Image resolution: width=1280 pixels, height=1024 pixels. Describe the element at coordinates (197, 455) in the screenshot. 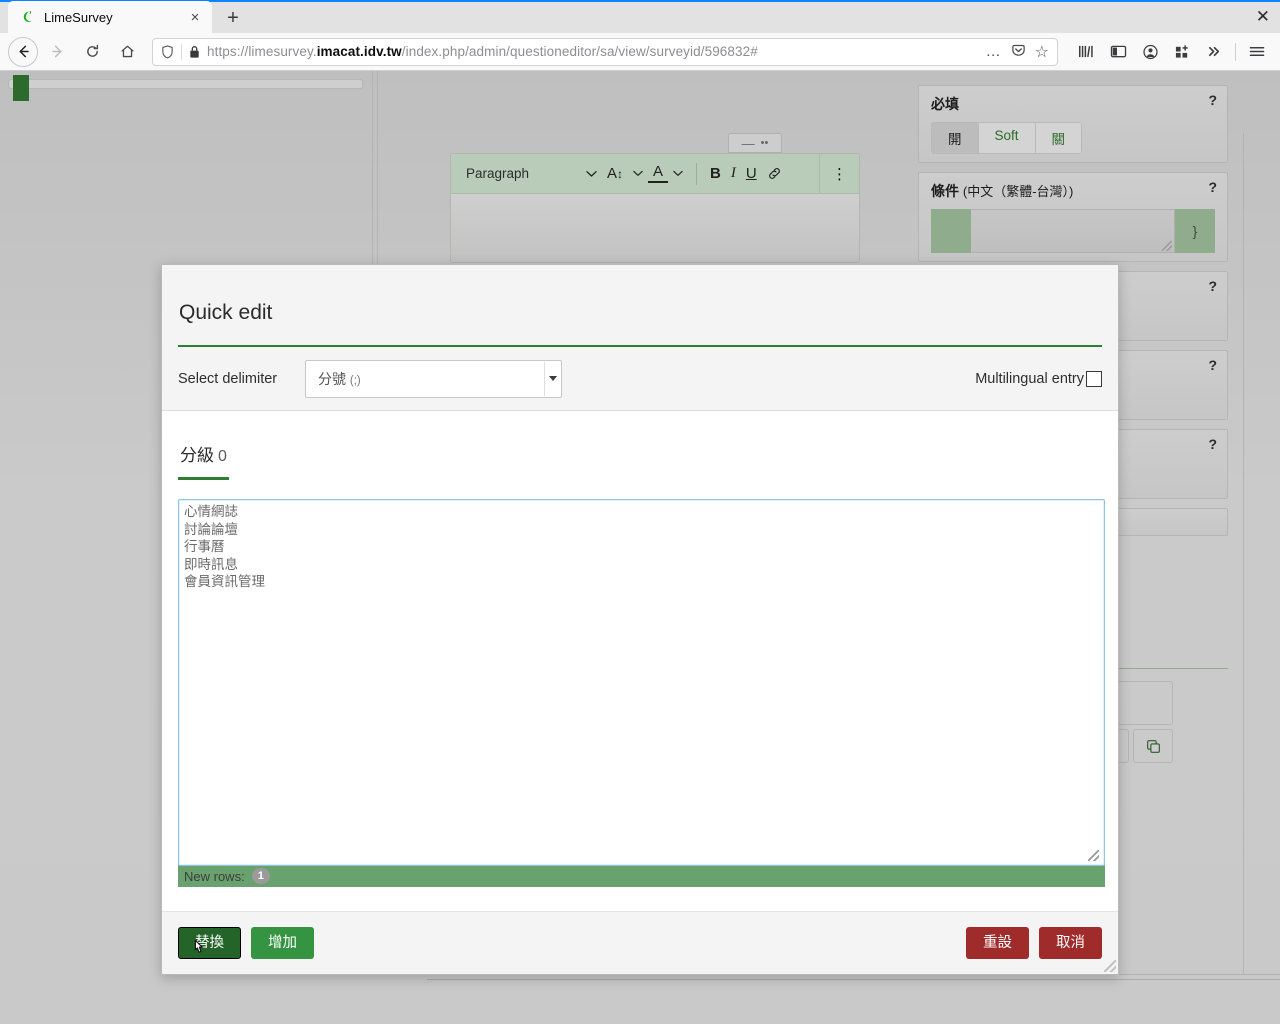

I see `tab-label: 分級` at that location.